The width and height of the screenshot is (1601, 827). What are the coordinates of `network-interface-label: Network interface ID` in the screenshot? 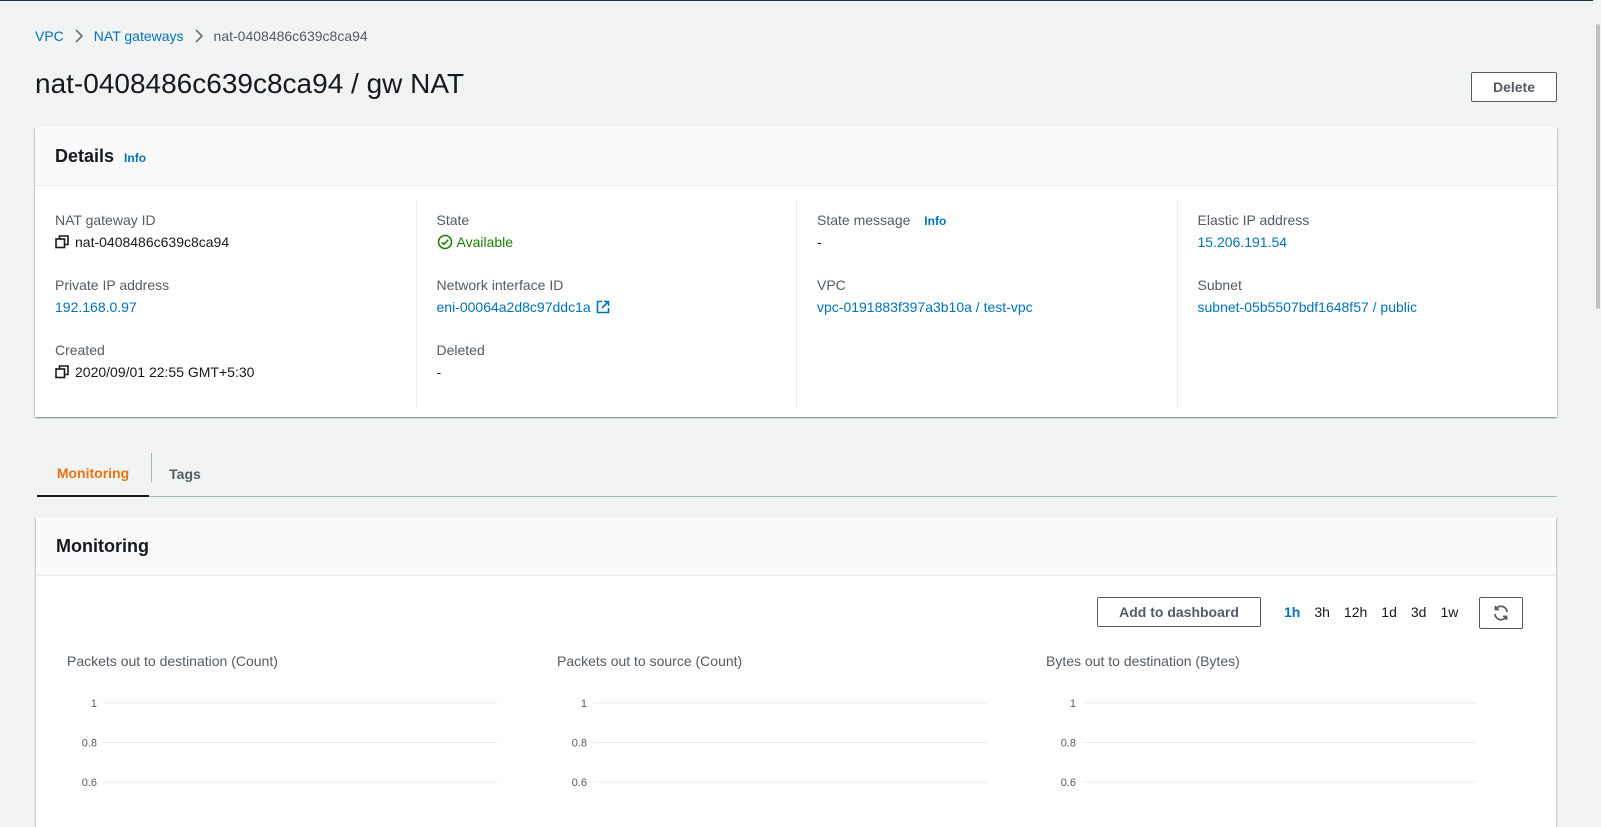 It's located at (500, 285).